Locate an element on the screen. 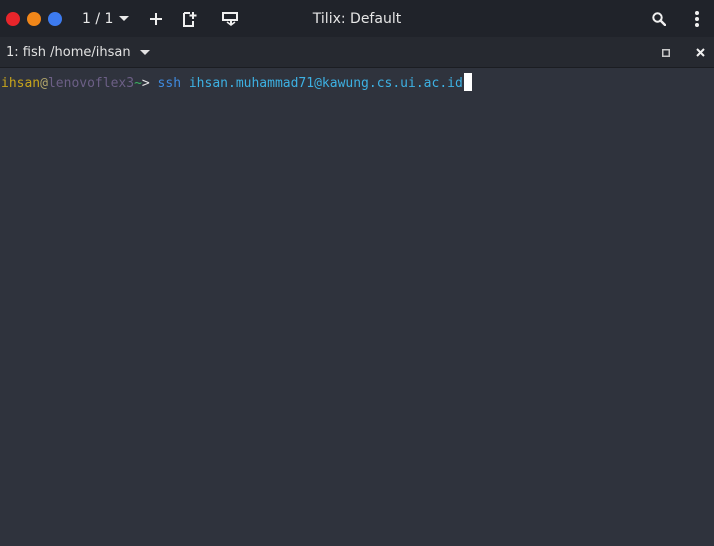 The width and height of the screenshot is (714, 546). kebab-menu-icon is located at coordinates (697, 18).